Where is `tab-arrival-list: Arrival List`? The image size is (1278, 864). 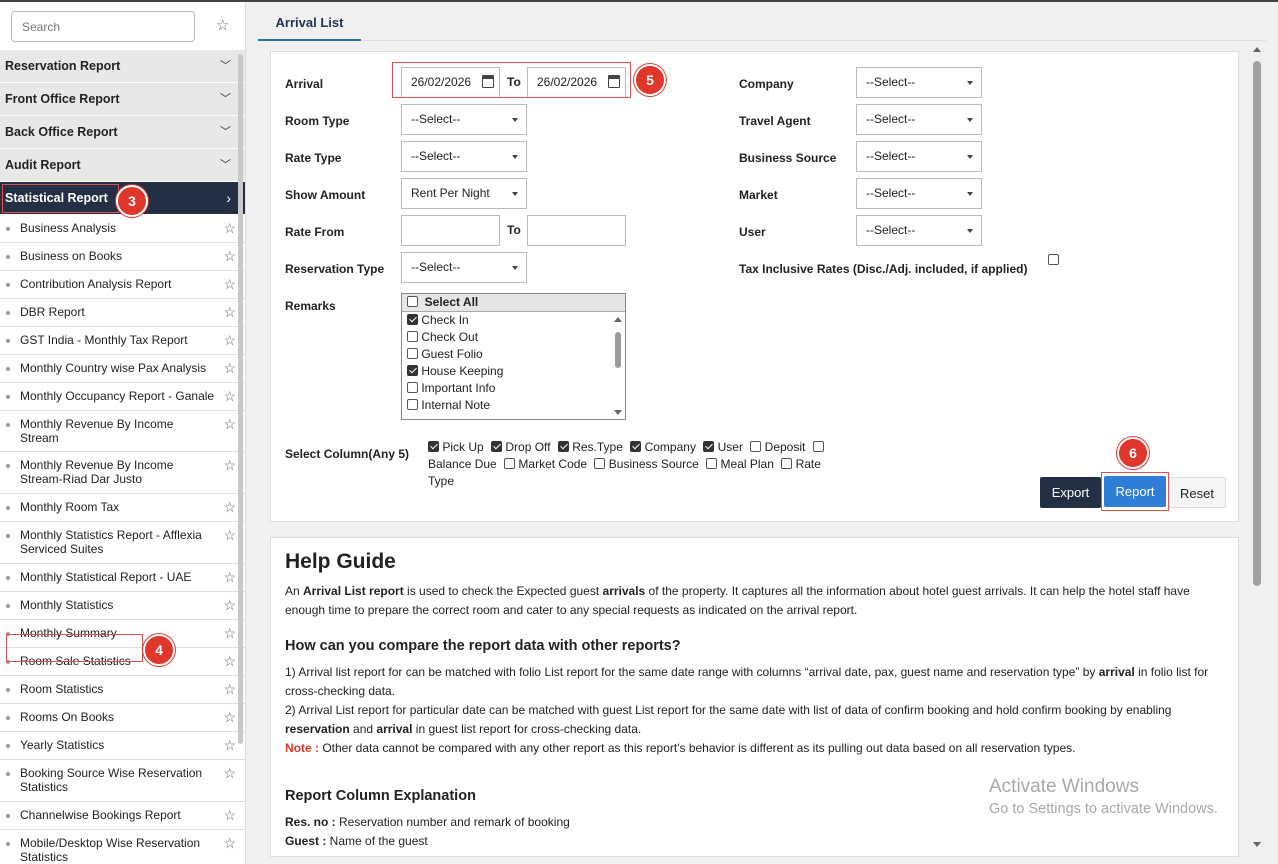 tab-arrival-list: Arrival List is located at coordinates (309, 26).